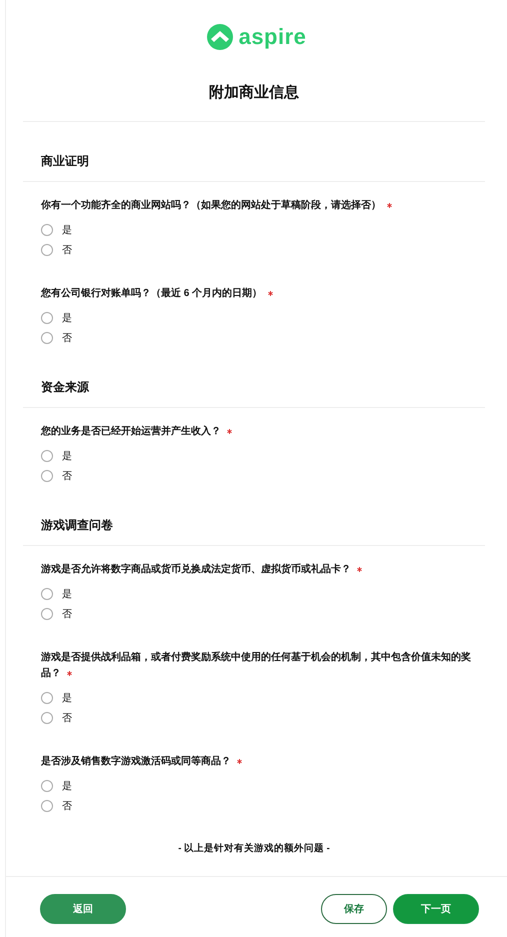 The image size is (507, 937). I want to click on logo-icon, so click(219, 37).